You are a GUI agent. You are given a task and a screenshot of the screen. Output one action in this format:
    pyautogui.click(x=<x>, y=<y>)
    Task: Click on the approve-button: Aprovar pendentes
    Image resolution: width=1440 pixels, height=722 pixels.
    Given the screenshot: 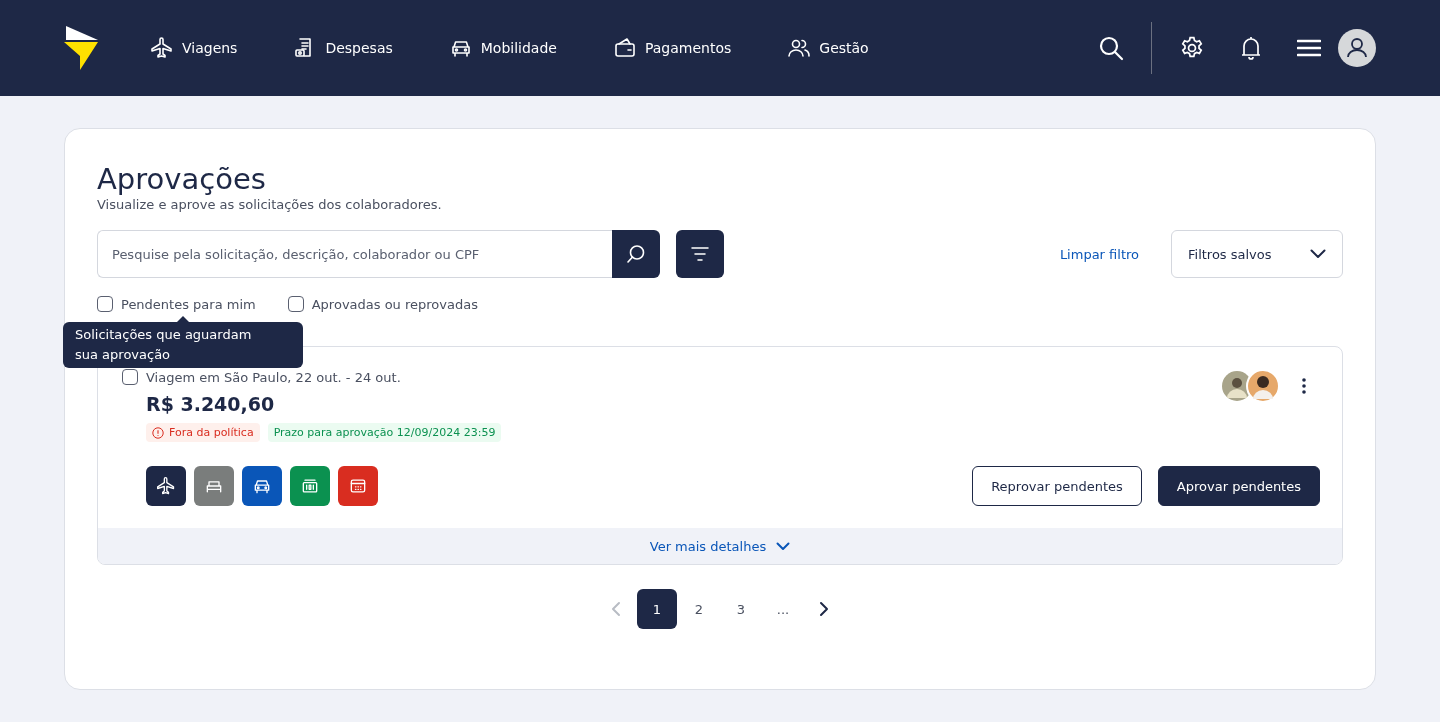 What is the action you would take?
    pyautogui.click(x=1238, y=486)
    